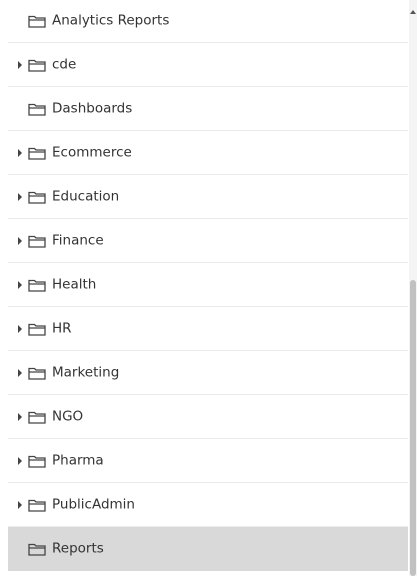 This screenshot has height=576, width=417. Describe the element at coordinates (208, 21) in the screenshot. I see `tree-item-analytics-reports: Analytics Reports` at that location.